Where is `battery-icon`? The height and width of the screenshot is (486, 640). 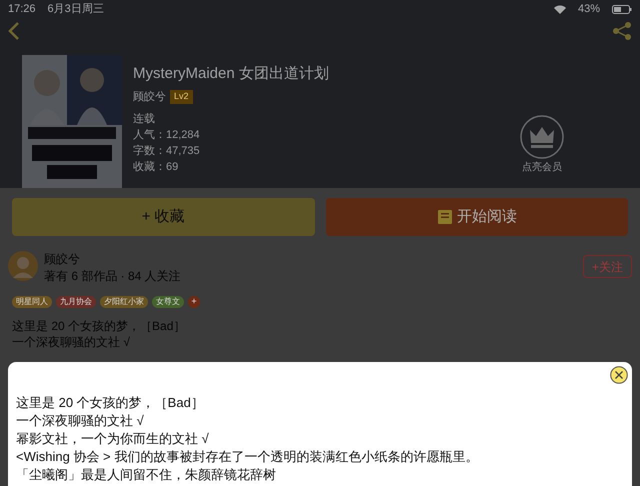
battery-icon is located at coordinates (622, 9).